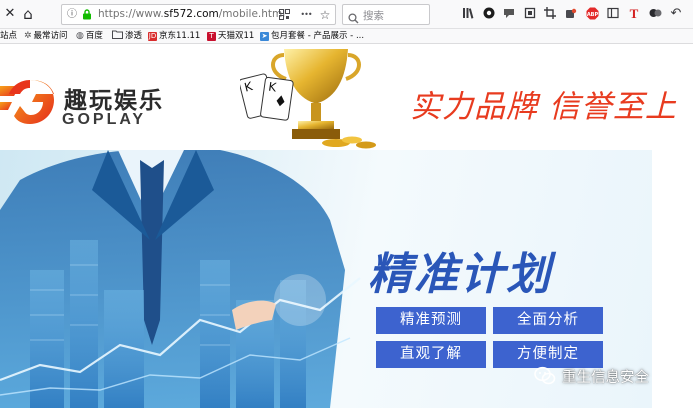 The height and width of the screenshot is (408, 693). I want to click on bookmark-tmall: T 天猫双11, so click(230, 36).